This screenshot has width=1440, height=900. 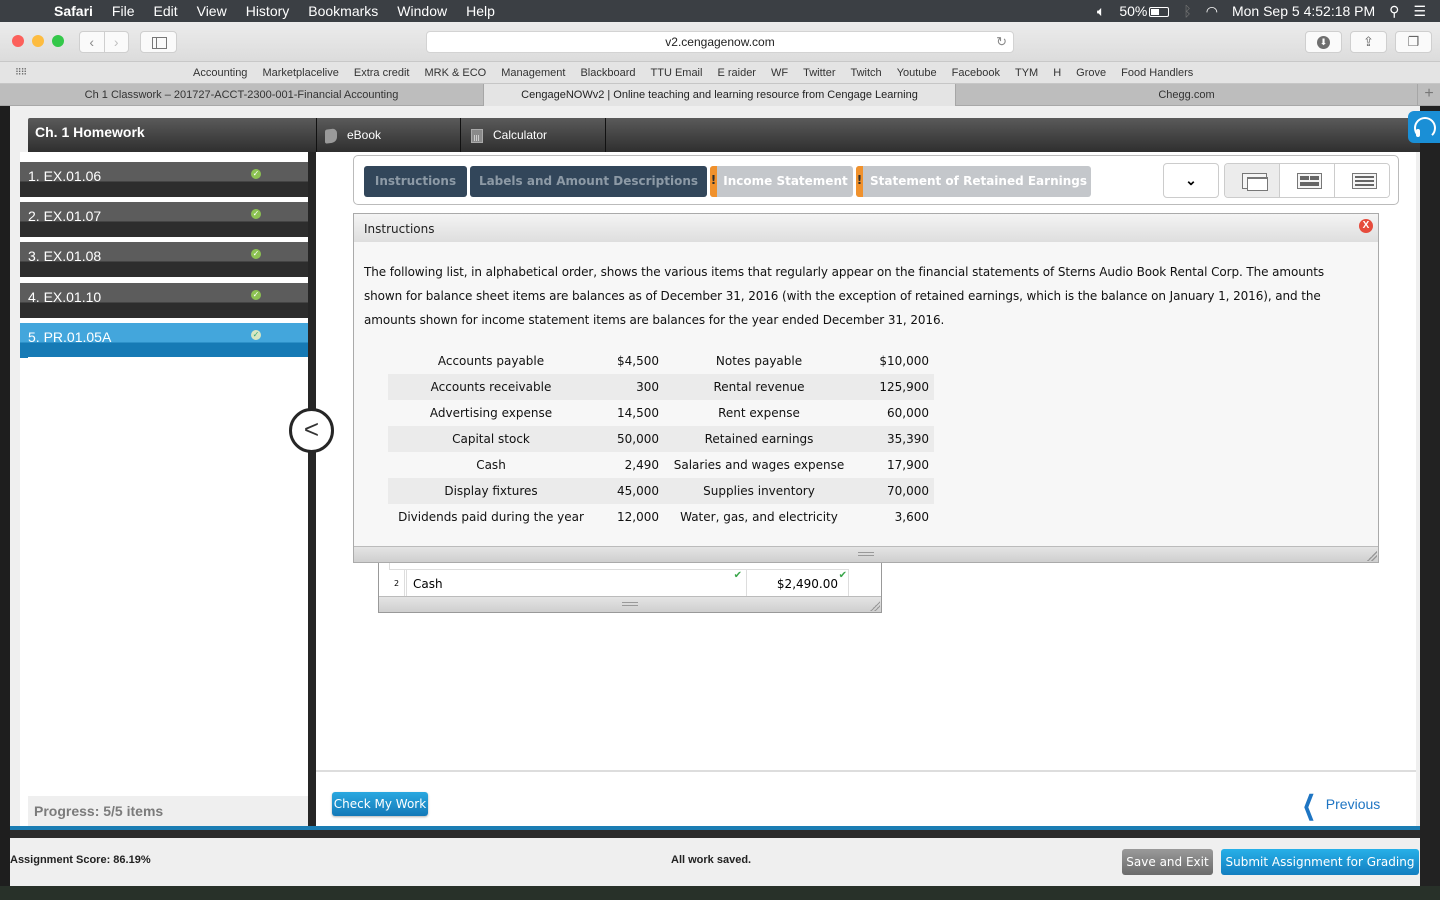 I want to click on menu-view: View, so click(x=212, y=11).